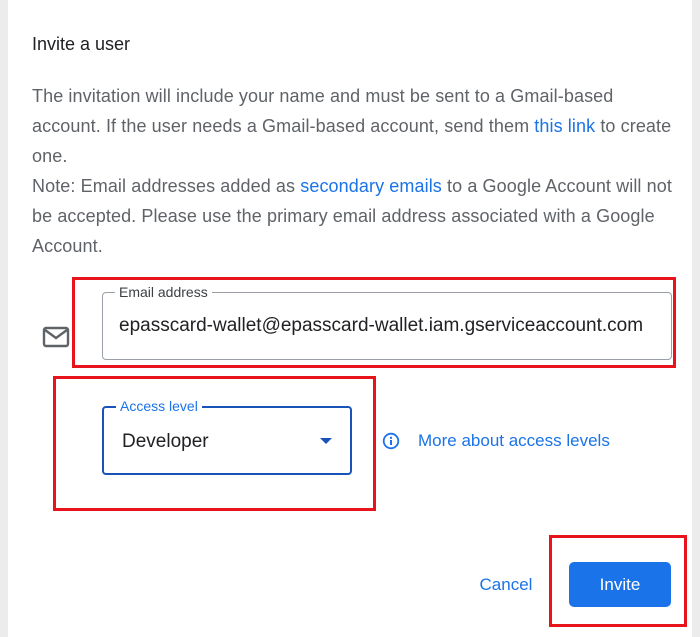  What do you see at coordinates (564, 126) in the screenshot?
I see `this-link: this link` at bounding box center [564, 126].